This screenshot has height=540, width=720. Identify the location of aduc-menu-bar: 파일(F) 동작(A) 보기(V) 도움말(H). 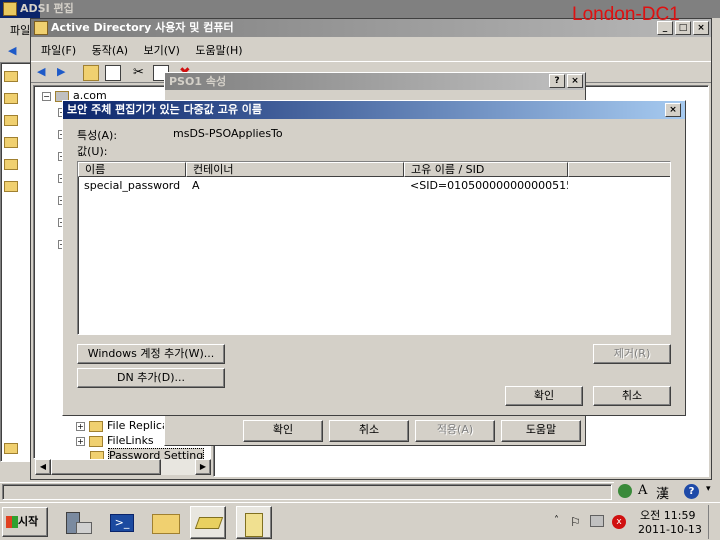
(148, 50).